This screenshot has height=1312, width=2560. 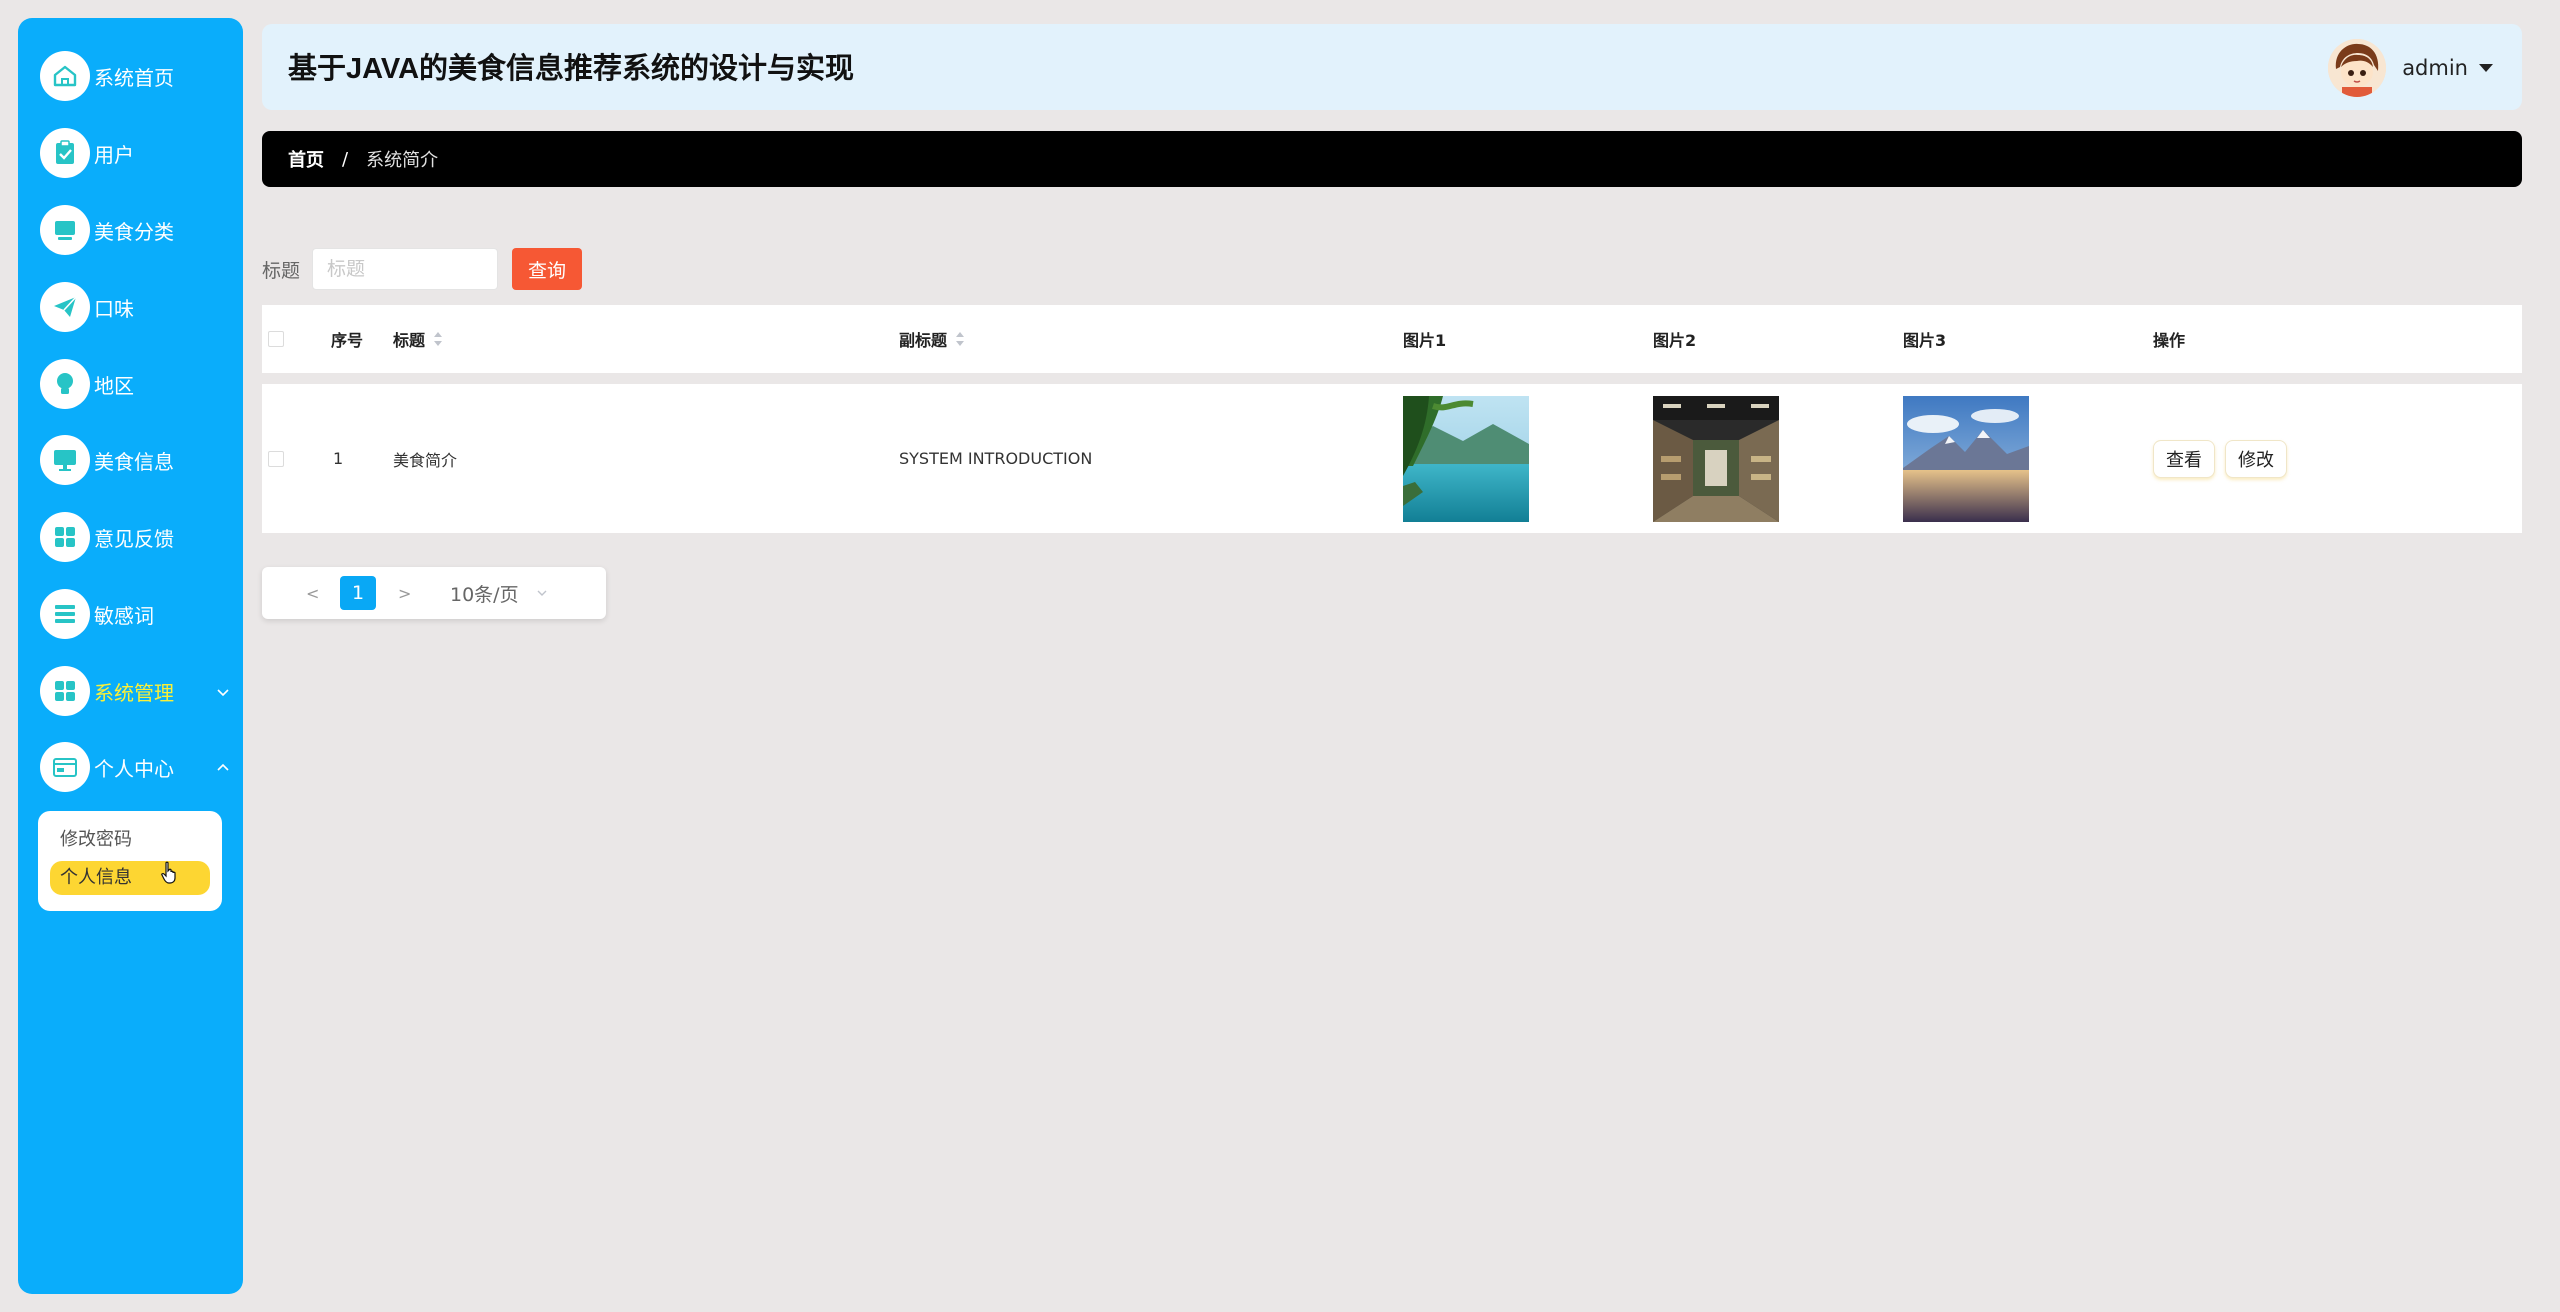 What do you see at coordinates (347, 340) in the screenshot?
I see `column-header-index: 序号` at bounding box center [347, 340].